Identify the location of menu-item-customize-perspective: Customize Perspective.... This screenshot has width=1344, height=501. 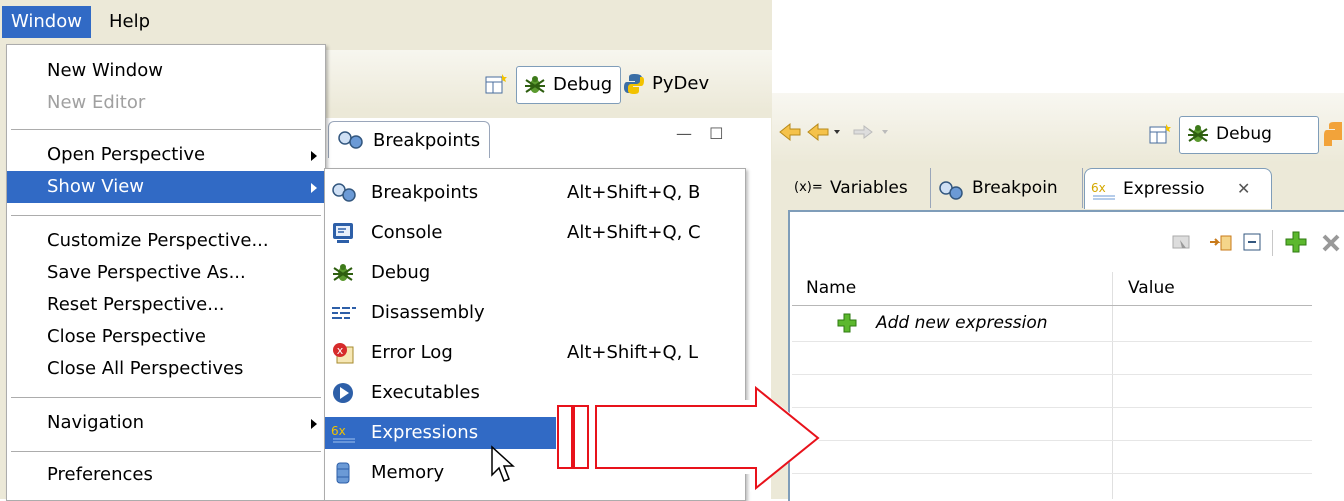
(166, 241).